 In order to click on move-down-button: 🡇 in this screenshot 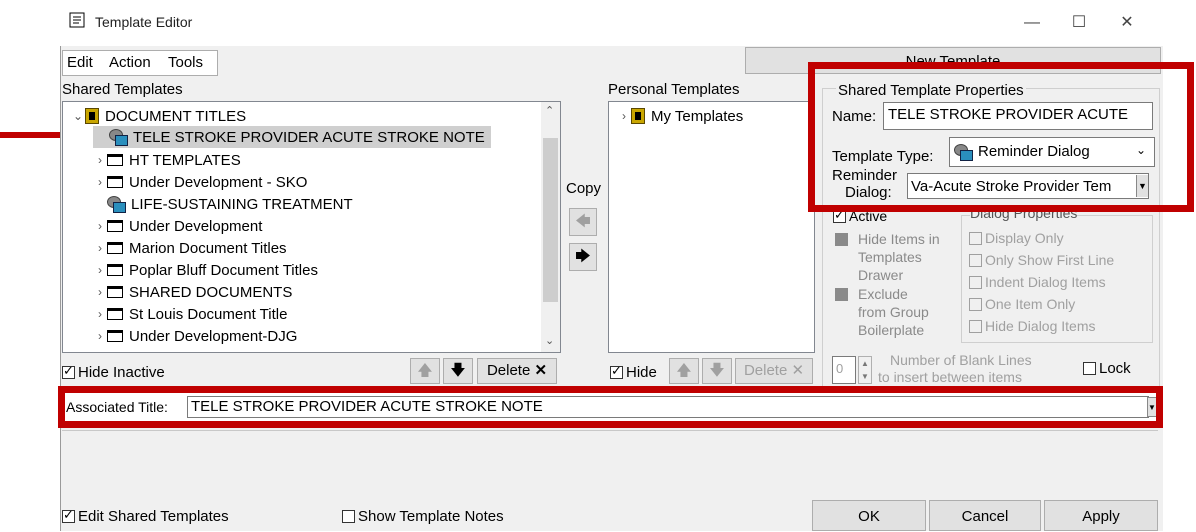, I will do `click(458, 371)`.